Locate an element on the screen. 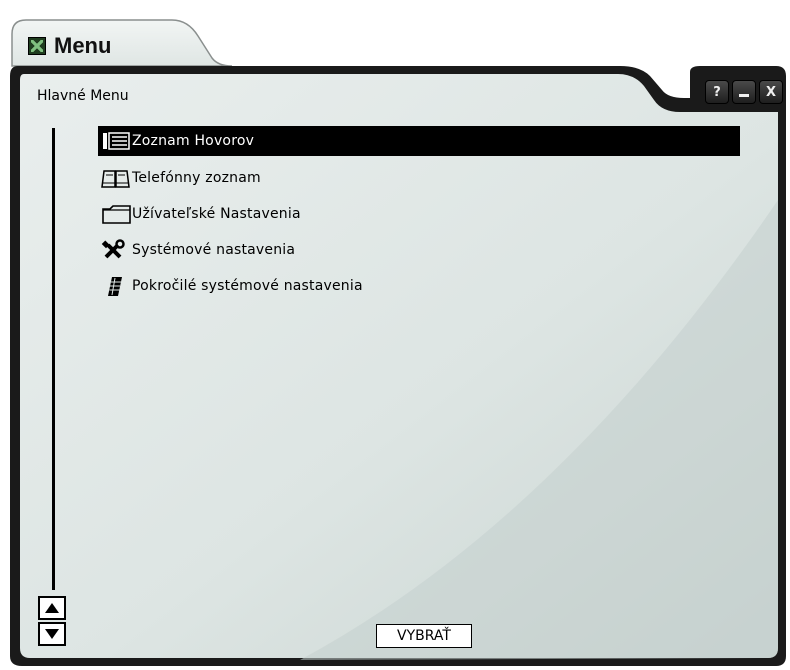 This screenshot has height=670, width=790. menu-item-label: Systémové nastavenia is located at coordinates (214, 250).